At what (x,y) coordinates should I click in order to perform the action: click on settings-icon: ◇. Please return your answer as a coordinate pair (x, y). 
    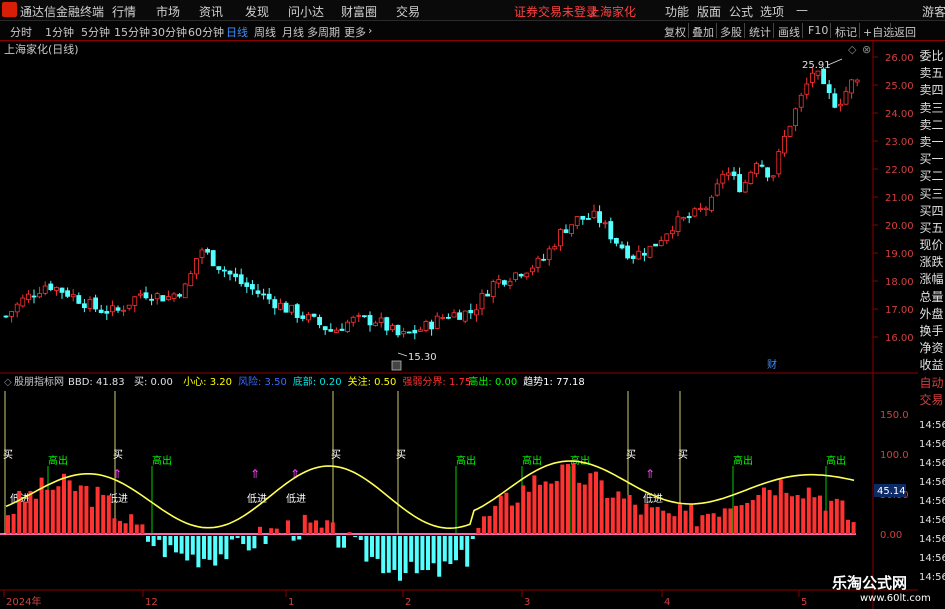
    Looking at the image, I should click on (852, 49).